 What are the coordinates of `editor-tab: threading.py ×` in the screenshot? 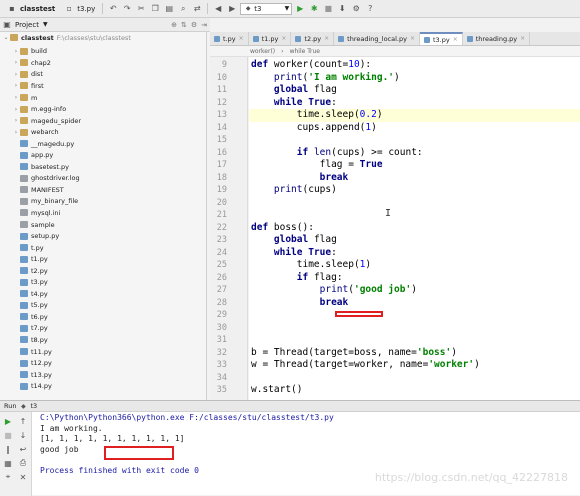 It's located at (497, 38).